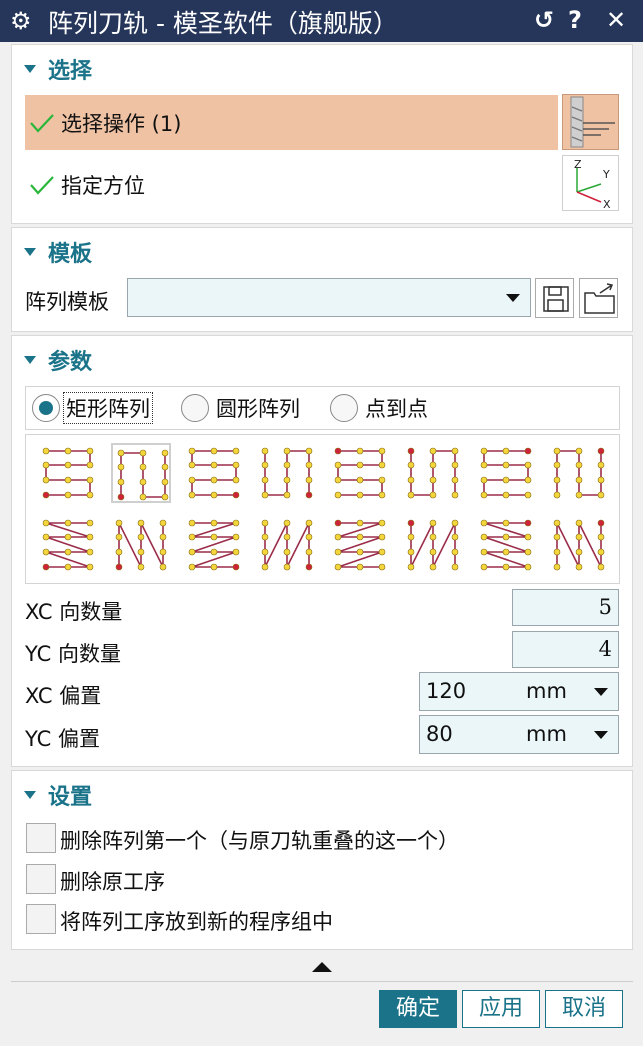 The width and height of the screenshot is (643, 1046). I want to click on radio-rectangular, so click(46, 408).